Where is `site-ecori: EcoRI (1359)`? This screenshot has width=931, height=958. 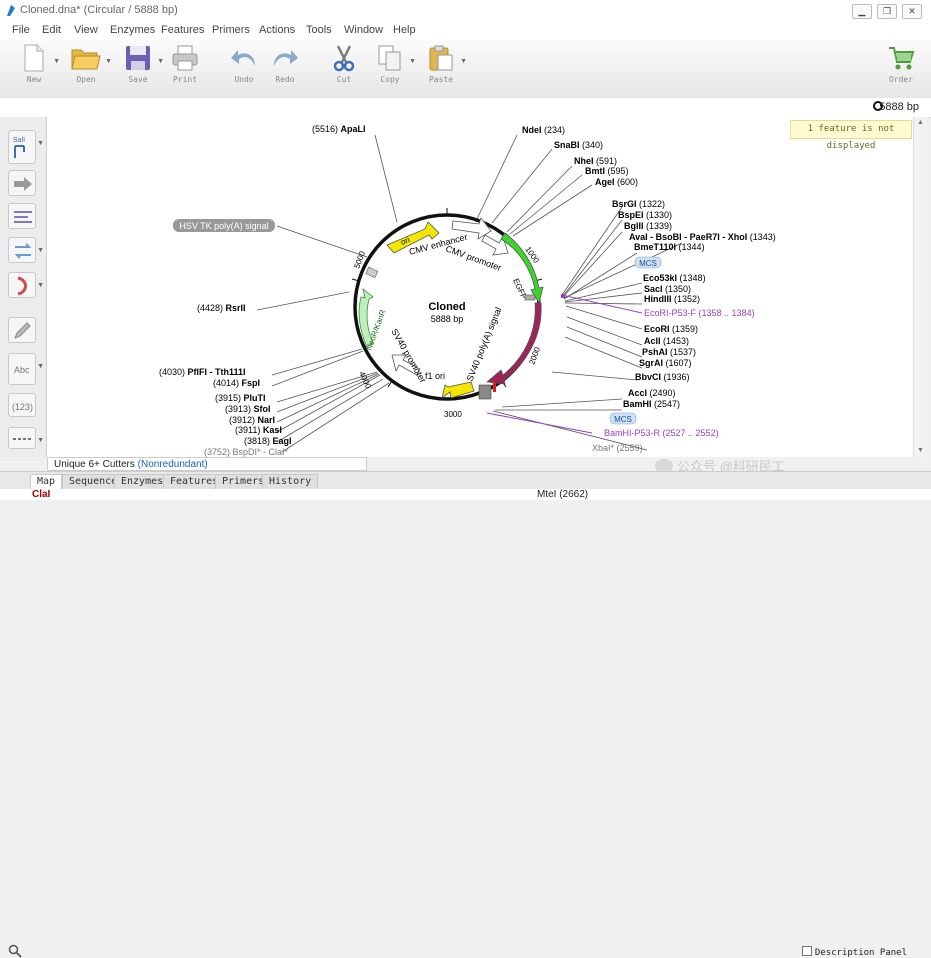
site-ecori: EcoRI (1359) is located at coordinates (671, 329).